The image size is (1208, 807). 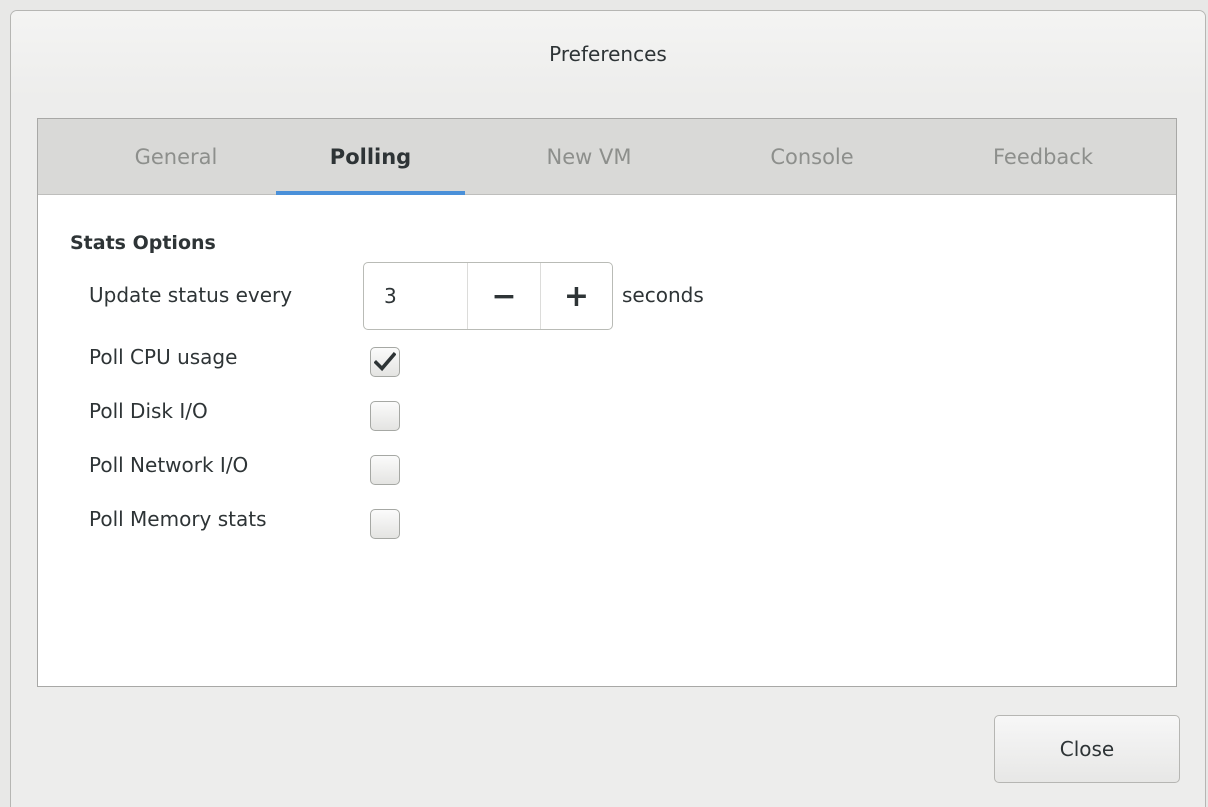 I want to click on tab-label: General, so click(x=176, y=156).